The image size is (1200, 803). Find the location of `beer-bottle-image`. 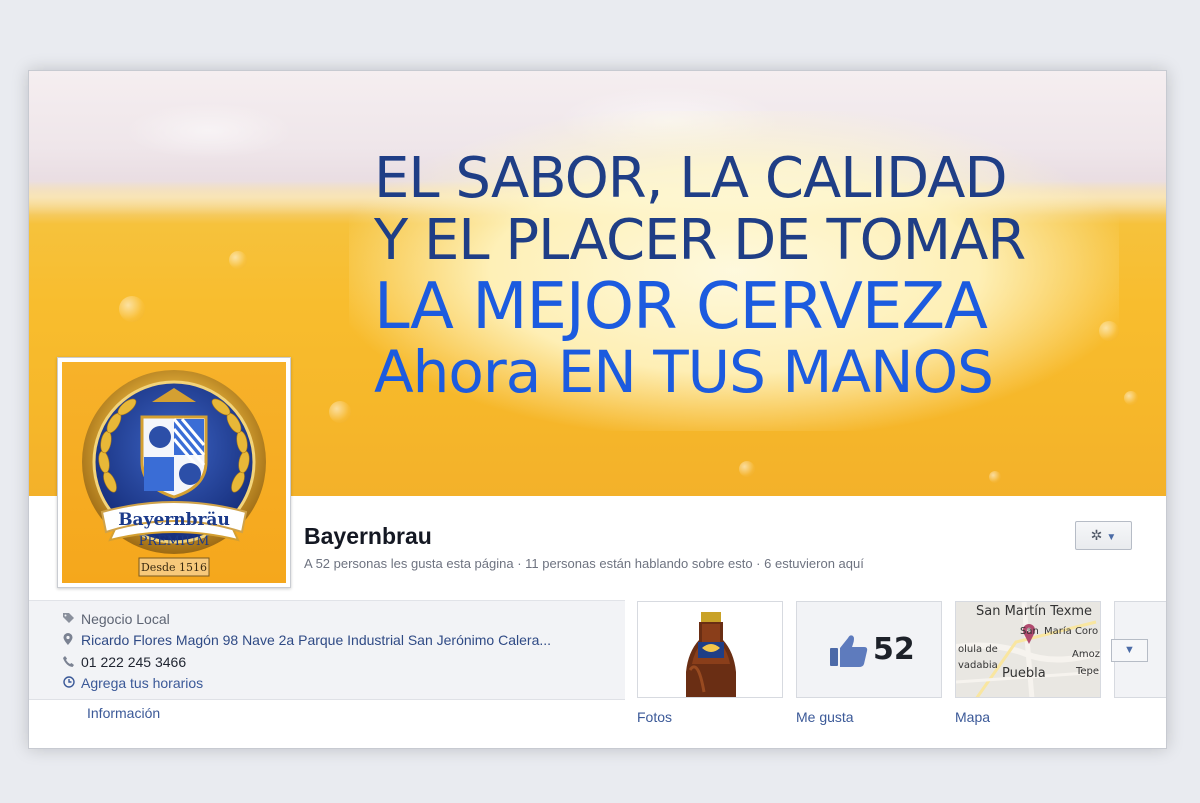

beer-bottle-image is located at coordinates (711, 654).